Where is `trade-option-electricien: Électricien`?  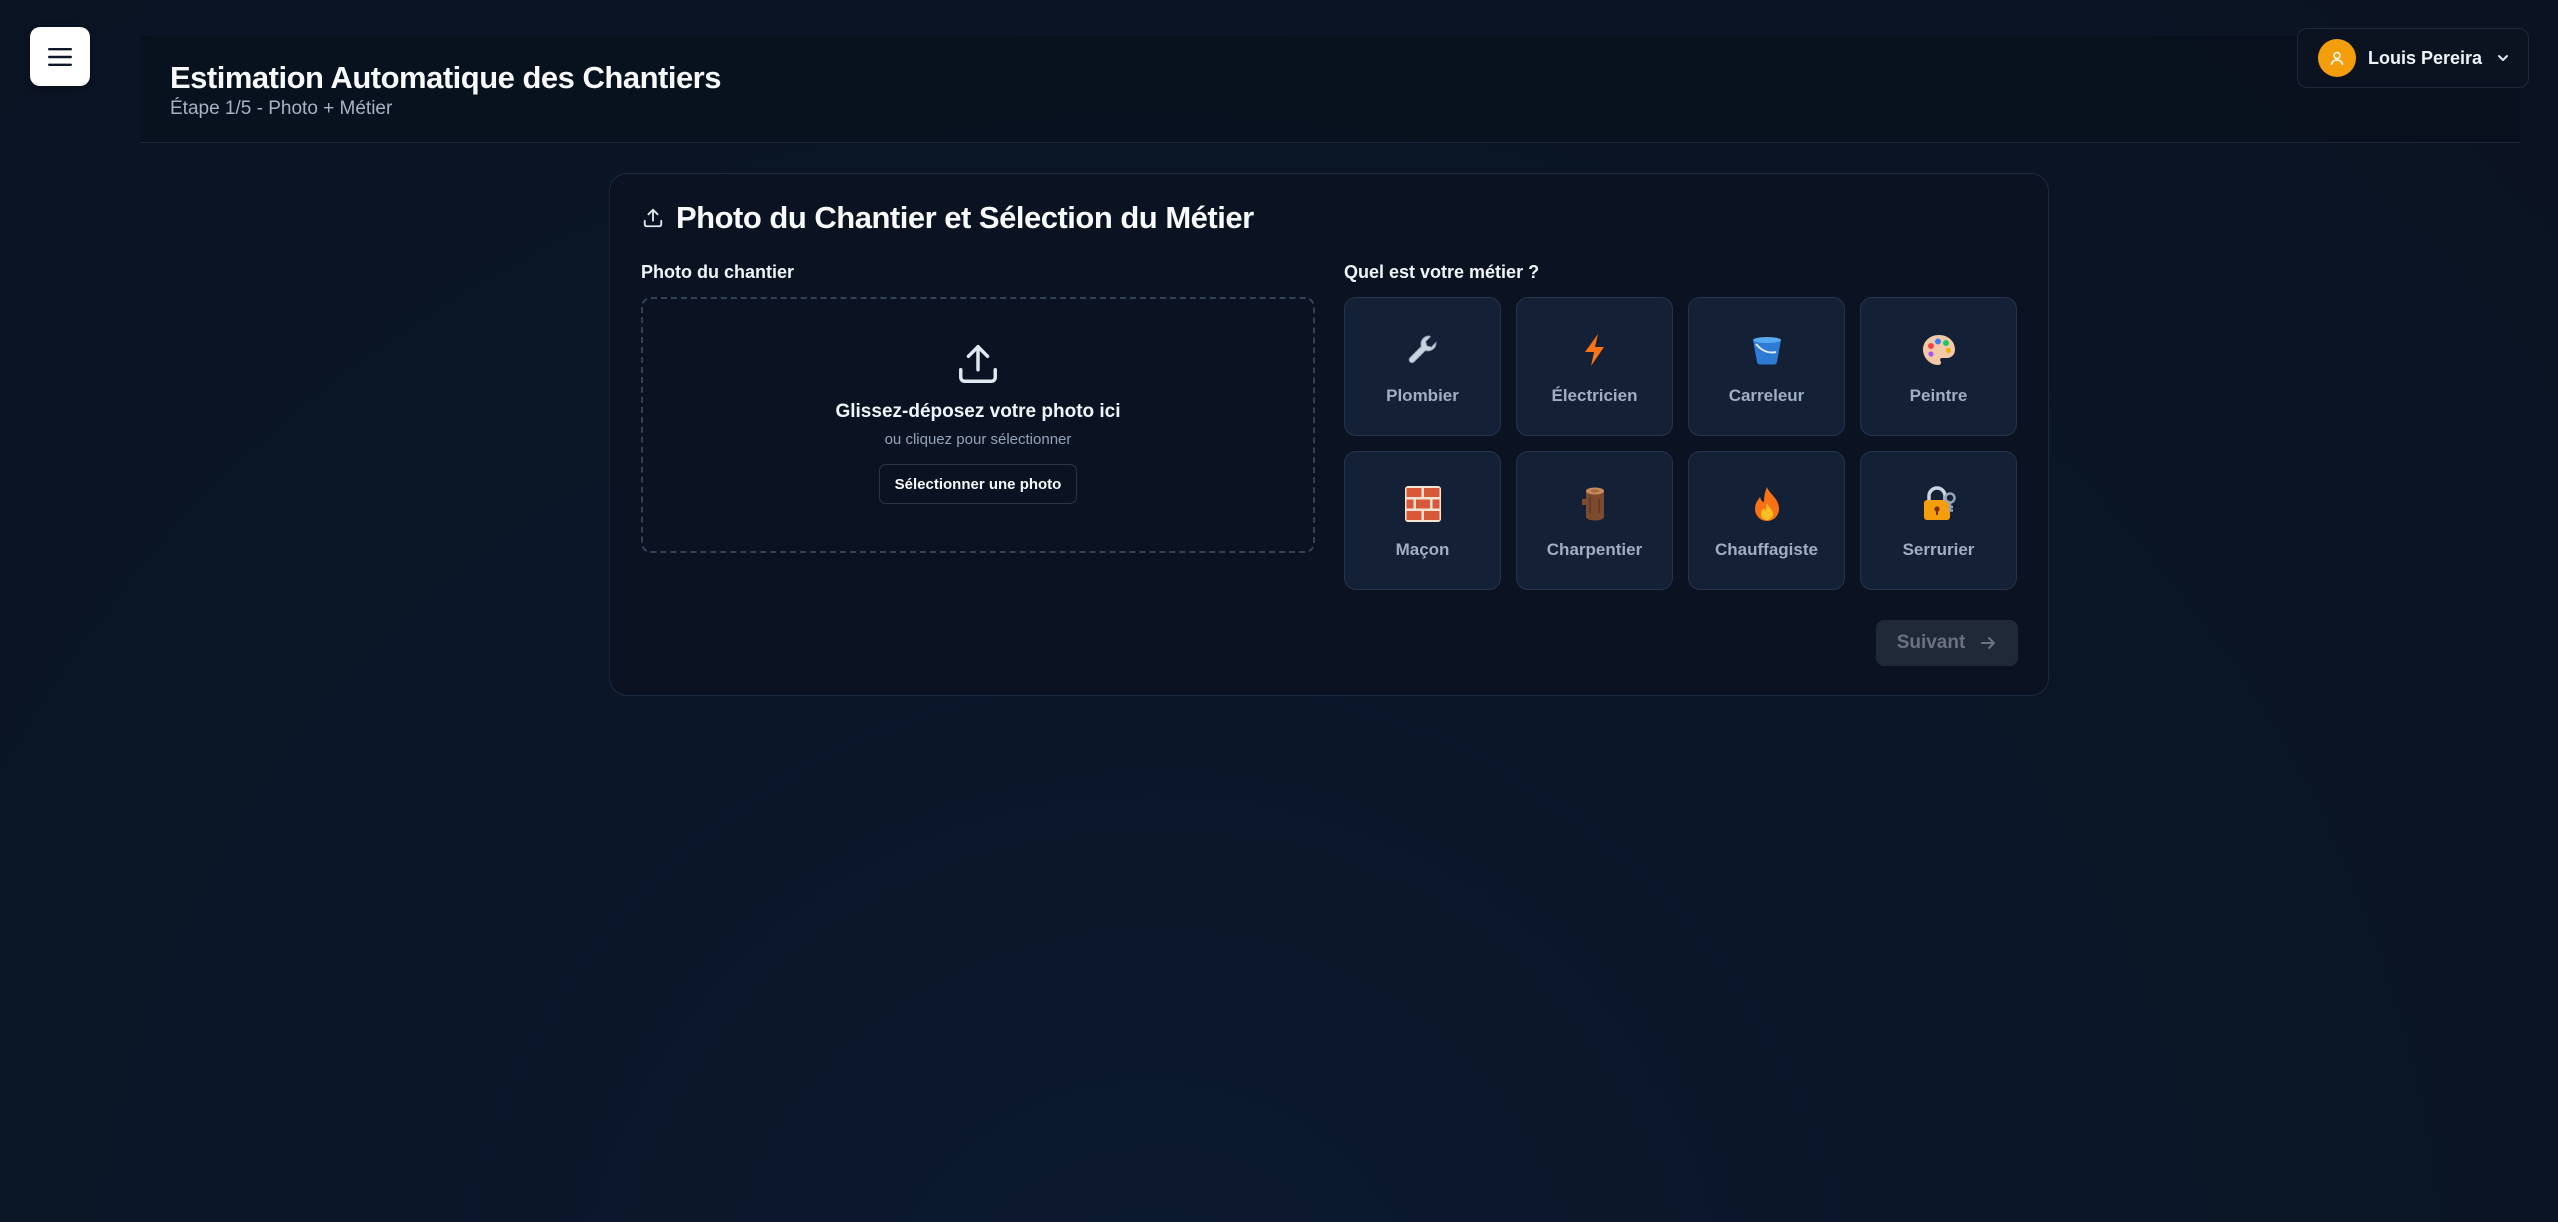
trade-option-electricien: Électricien is located at coordinates (1594, 366).